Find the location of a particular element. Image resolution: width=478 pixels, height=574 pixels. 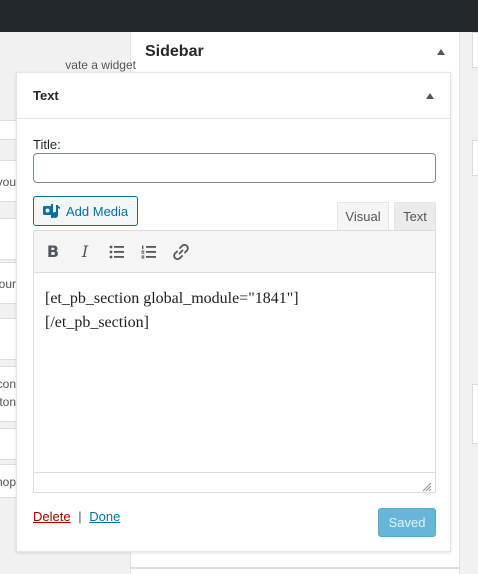

right-widget-areas is located at coordinates (475, 303).